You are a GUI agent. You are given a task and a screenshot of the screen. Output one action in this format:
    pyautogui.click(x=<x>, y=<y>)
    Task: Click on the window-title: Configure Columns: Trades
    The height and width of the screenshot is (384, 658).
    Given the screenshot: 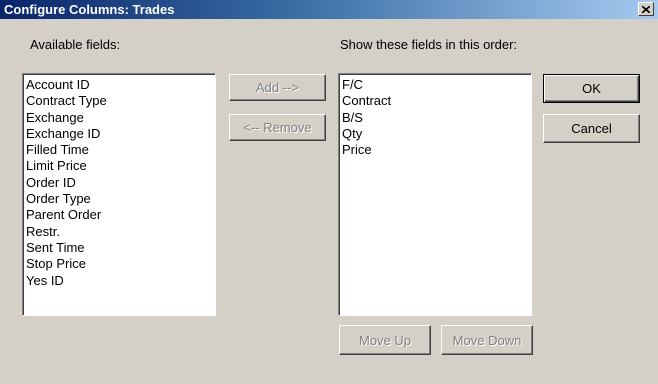 What is the action you would take?
    pyautogui.click(x=89, y=9)
    